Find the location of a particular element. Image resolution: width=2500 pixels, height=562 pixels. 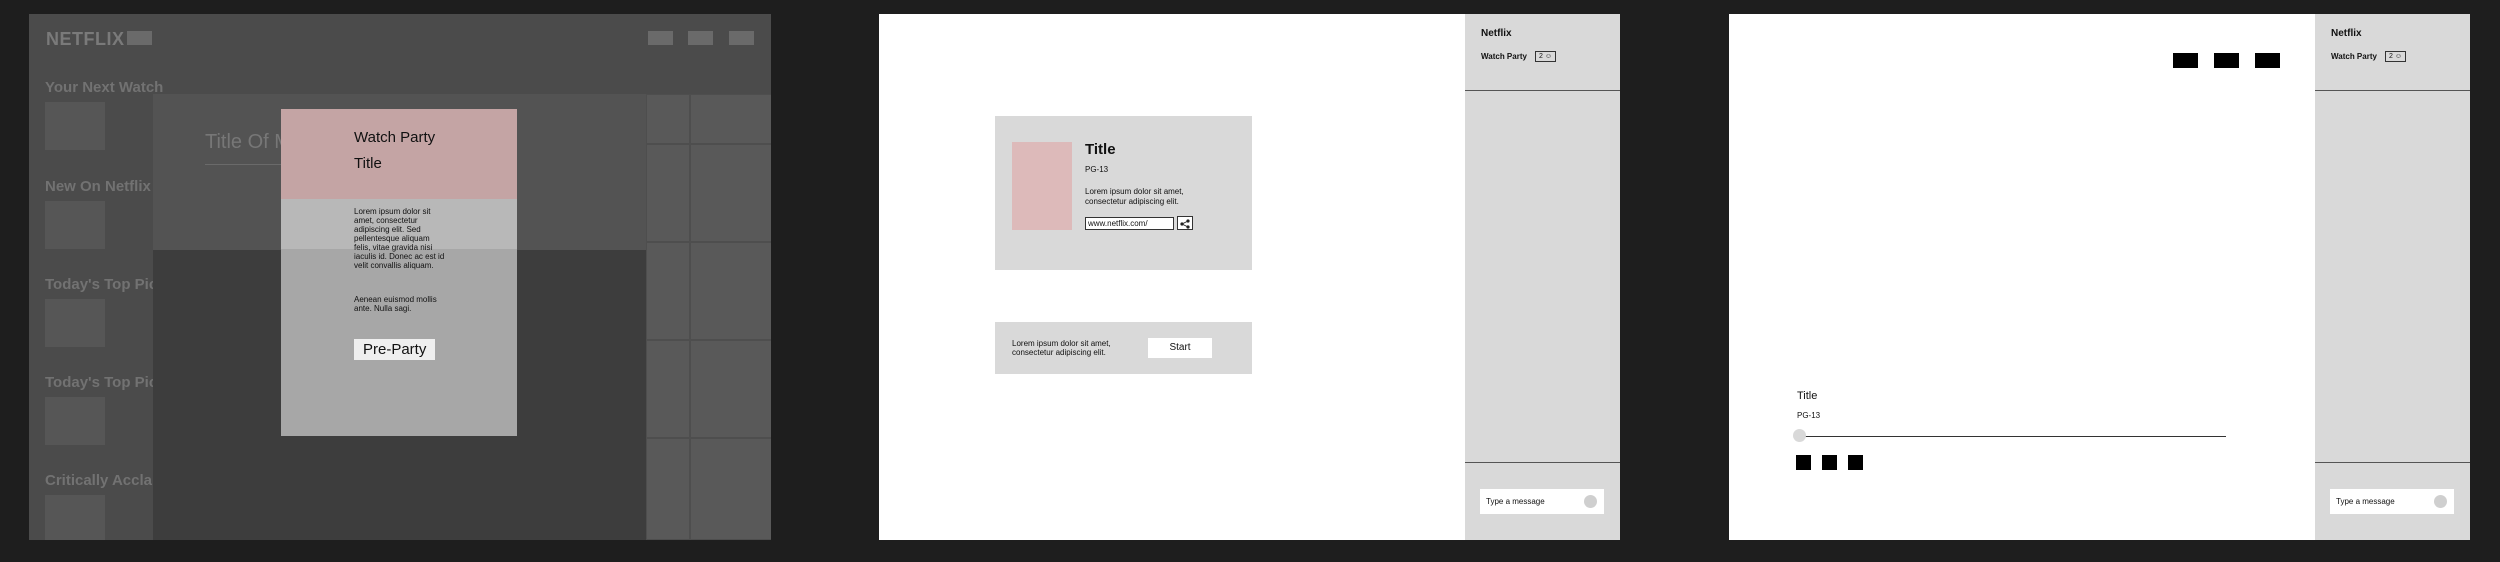

progress-track is located at coordinates (2013, 436).